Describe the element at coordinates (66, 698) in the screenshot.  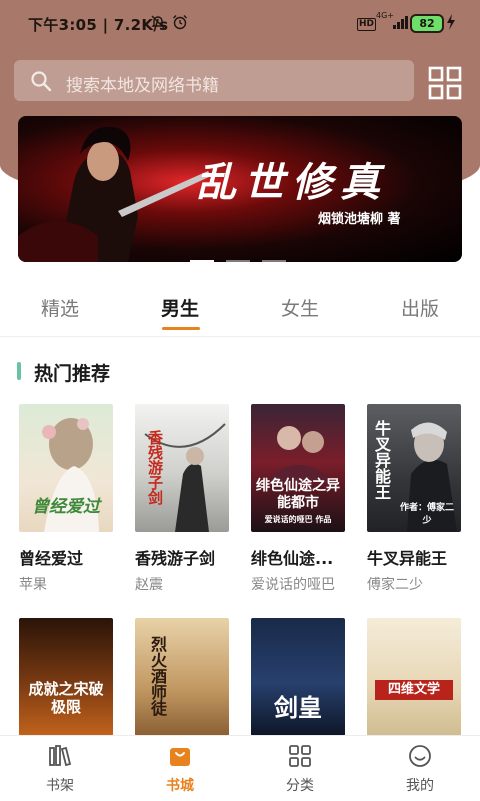
I see `cover-title: 成就之宋破极限` at that location.